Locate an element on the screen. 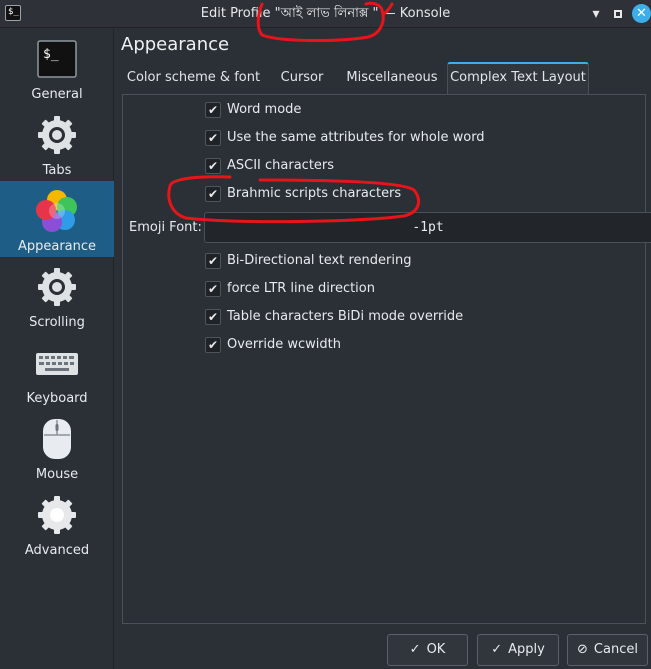 The width and height of the screenshot is (651, 669). ok-label: OK is located at coordinates (436, 649).